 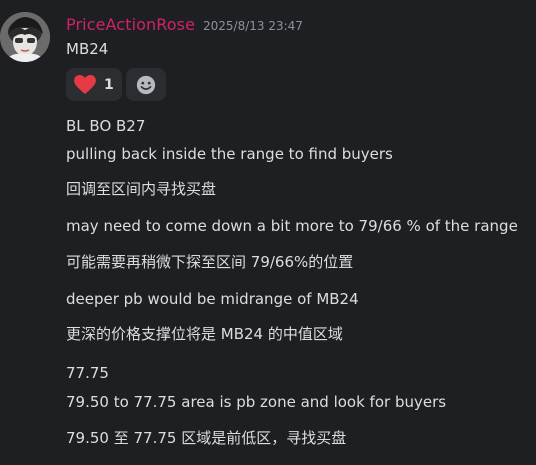 What do you see at coordinates (87, 373) in the screenshot?
I see `message-line: 77.75` at bounding box center [87, 373].